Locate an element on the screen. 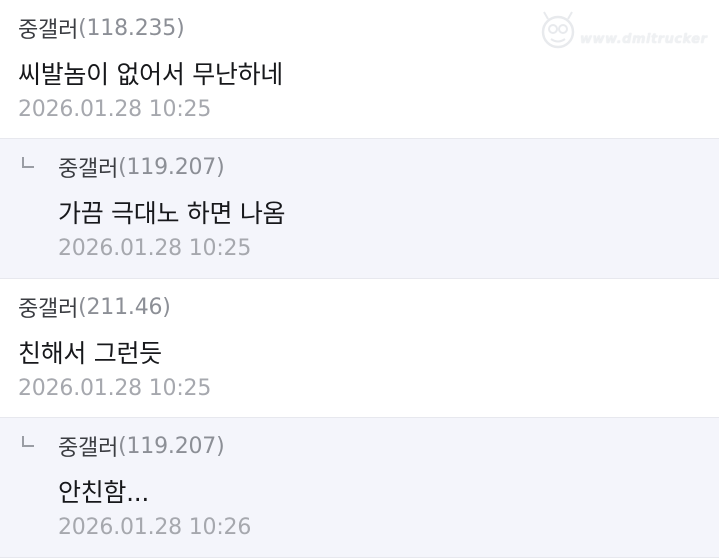  comment-text: 가끔 극대노 하면 나옴 is located at coordinates (172, 213).